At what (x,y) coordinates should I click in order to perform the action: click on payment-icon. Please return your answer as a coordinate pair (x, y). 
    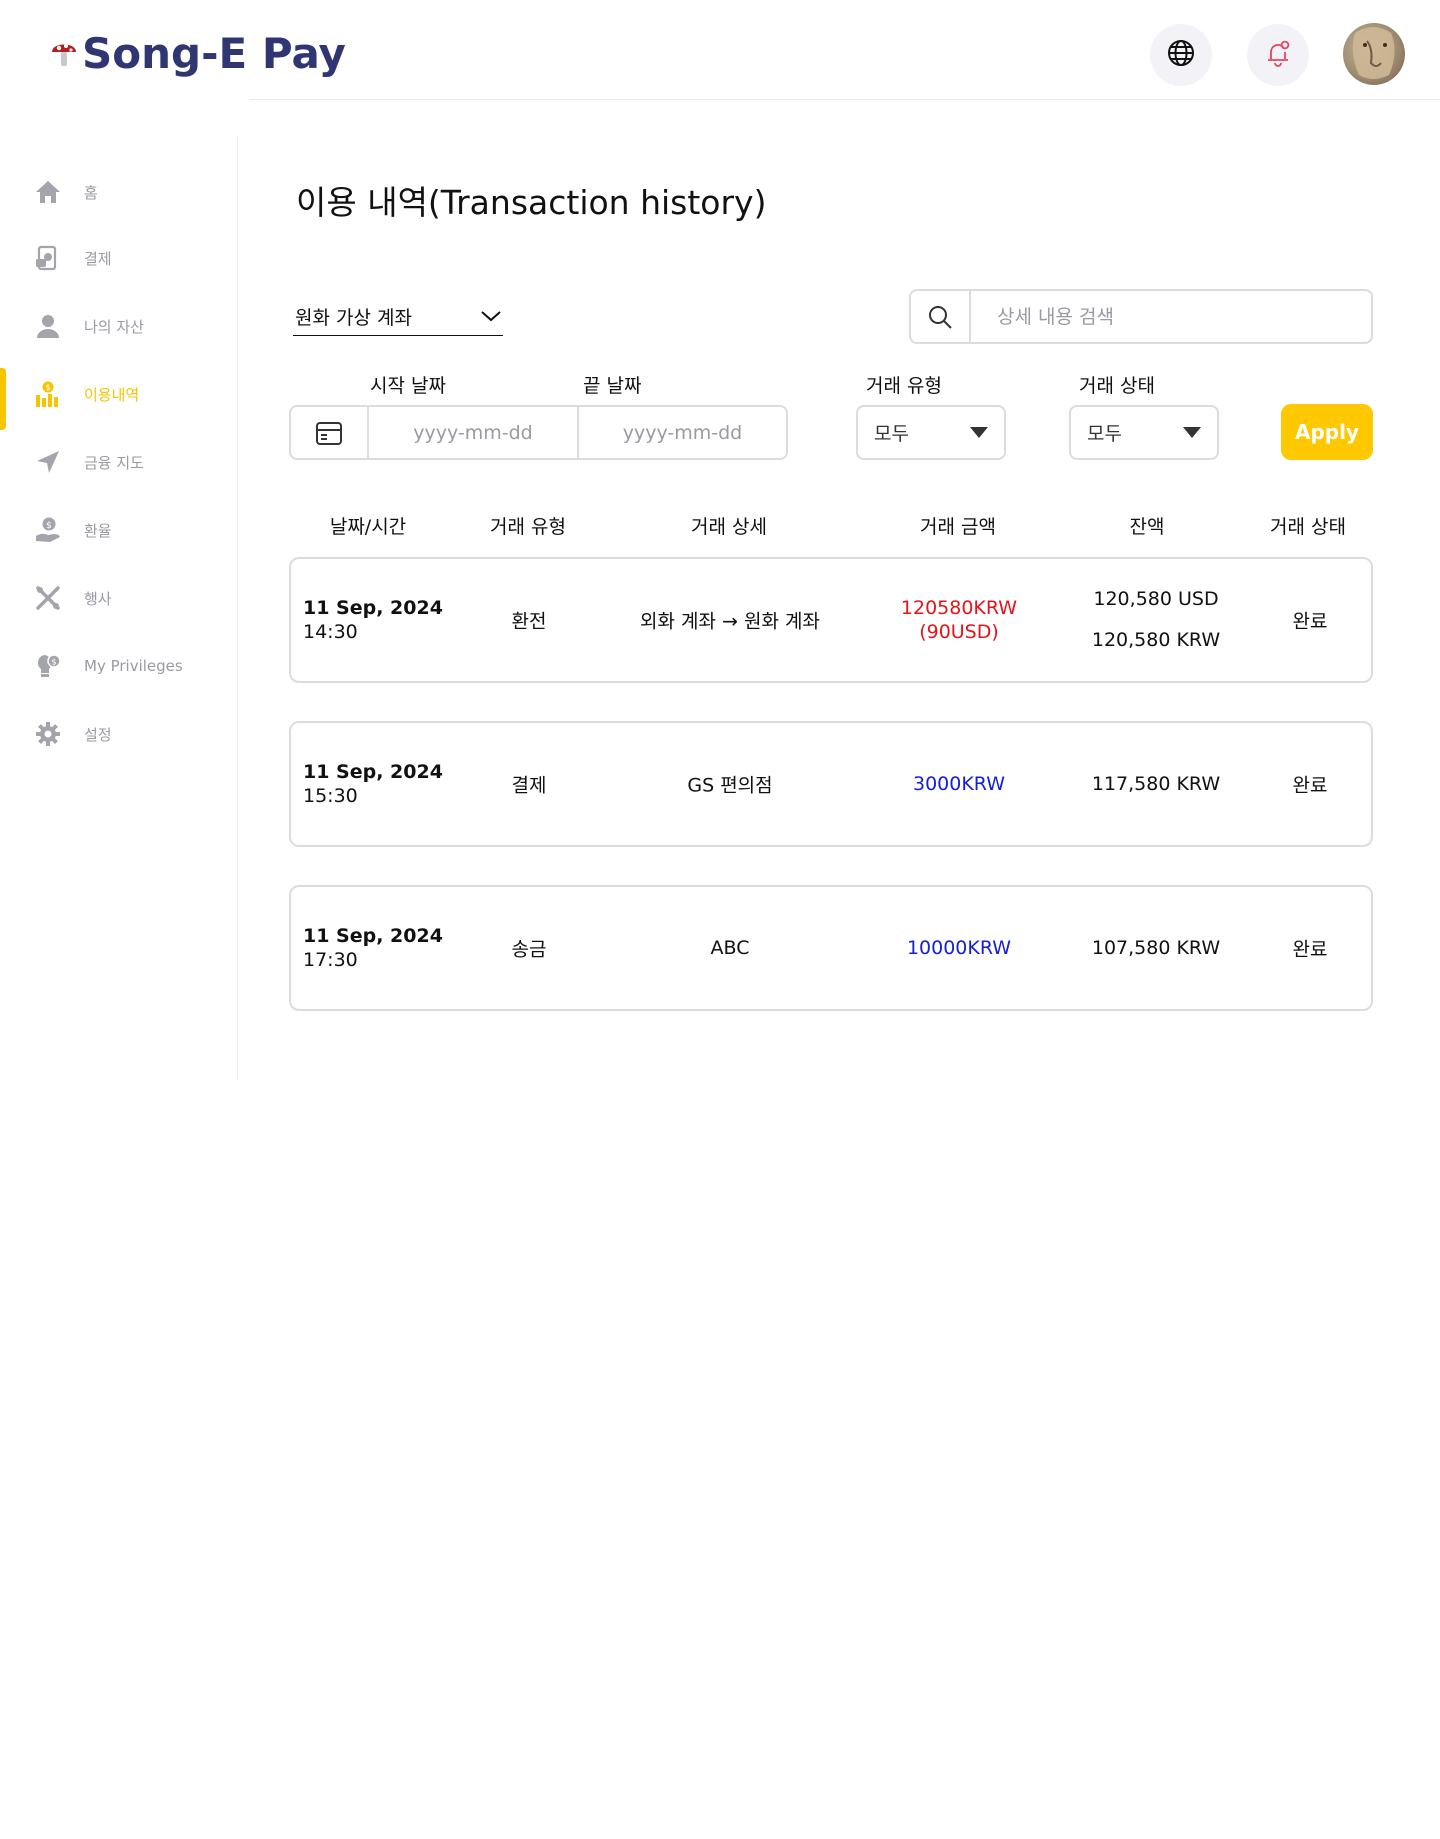
    Looking at the image, I should click on (48, 258).